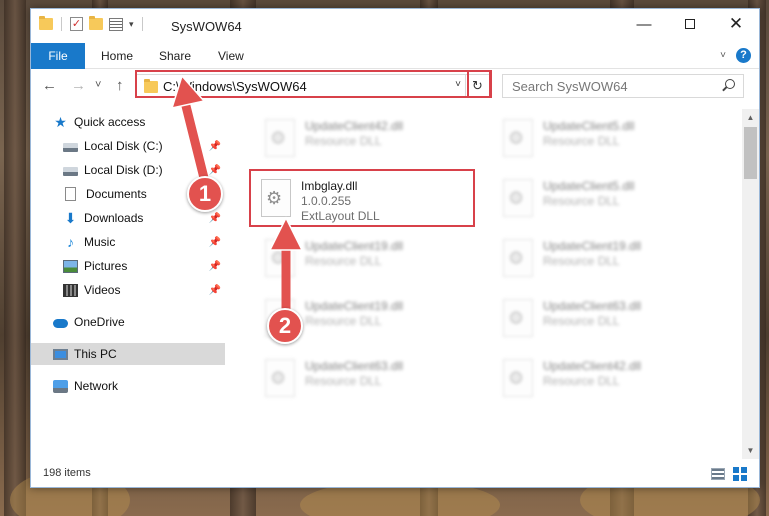  What do you see at coordinates (120, 85) in the screenshot?
I see `up-button: ↑` at bounding box center [120, 85].